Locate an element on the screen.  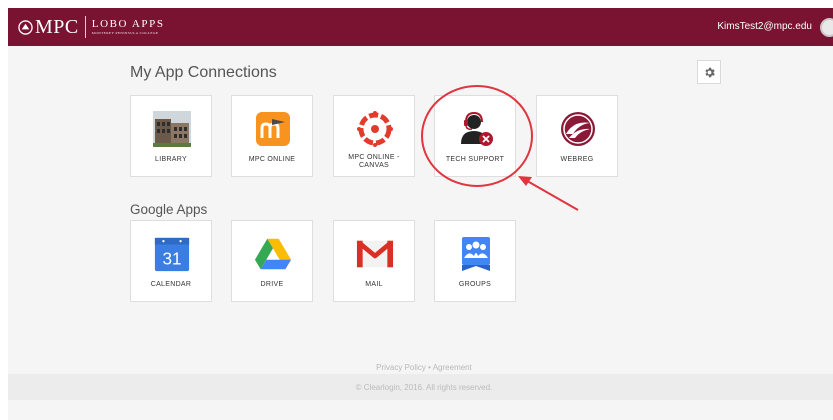
my-apps-title: My App Connections is located at coordinates (203, 72).